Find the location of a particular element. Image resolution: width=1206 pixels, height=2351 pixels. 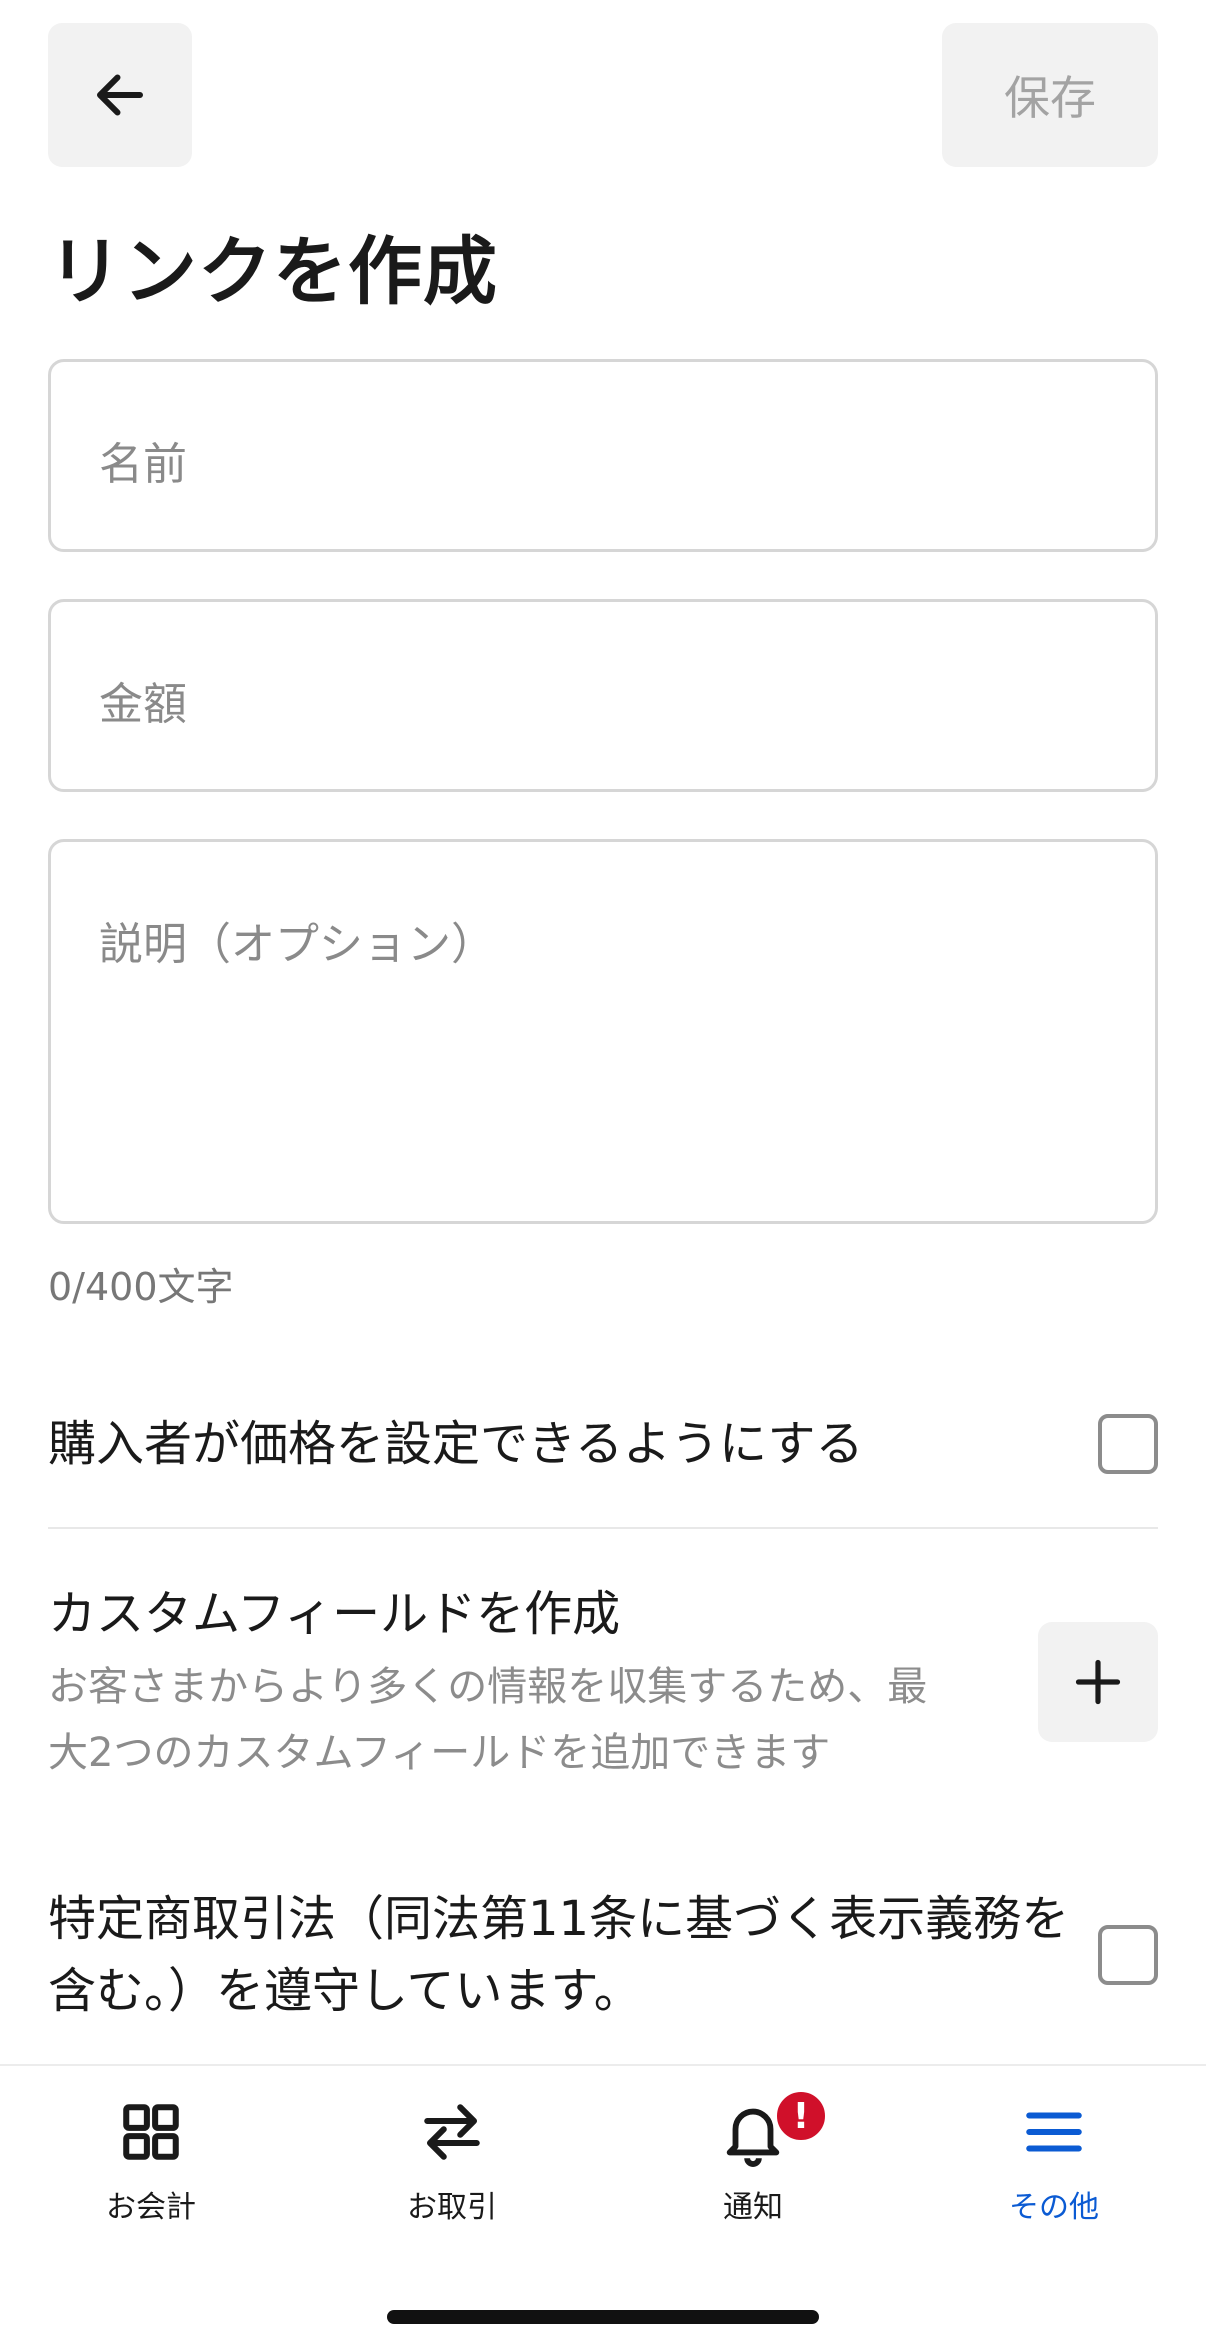

save-button: 保存 is located at coordinates (1050, 95).